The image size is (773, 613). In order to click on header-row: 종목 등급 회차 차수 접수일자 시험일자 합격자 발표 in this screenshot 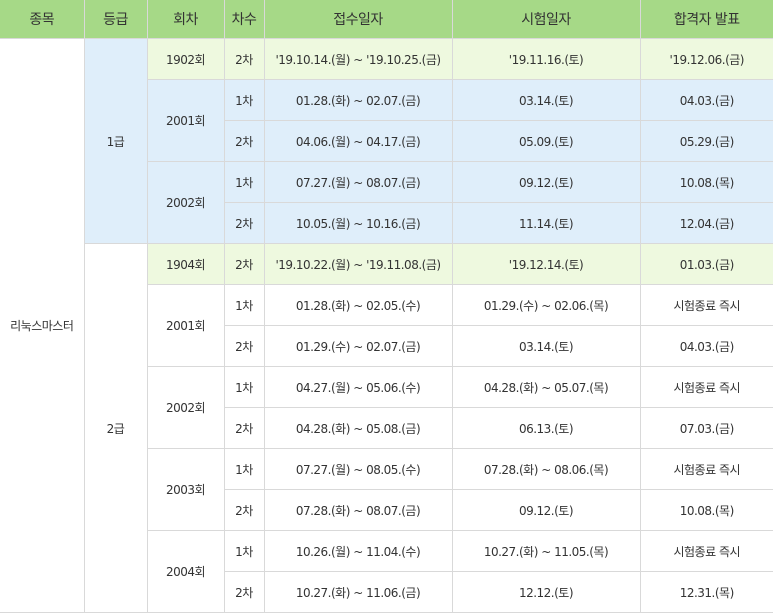, I will do `click(386, 19)`.